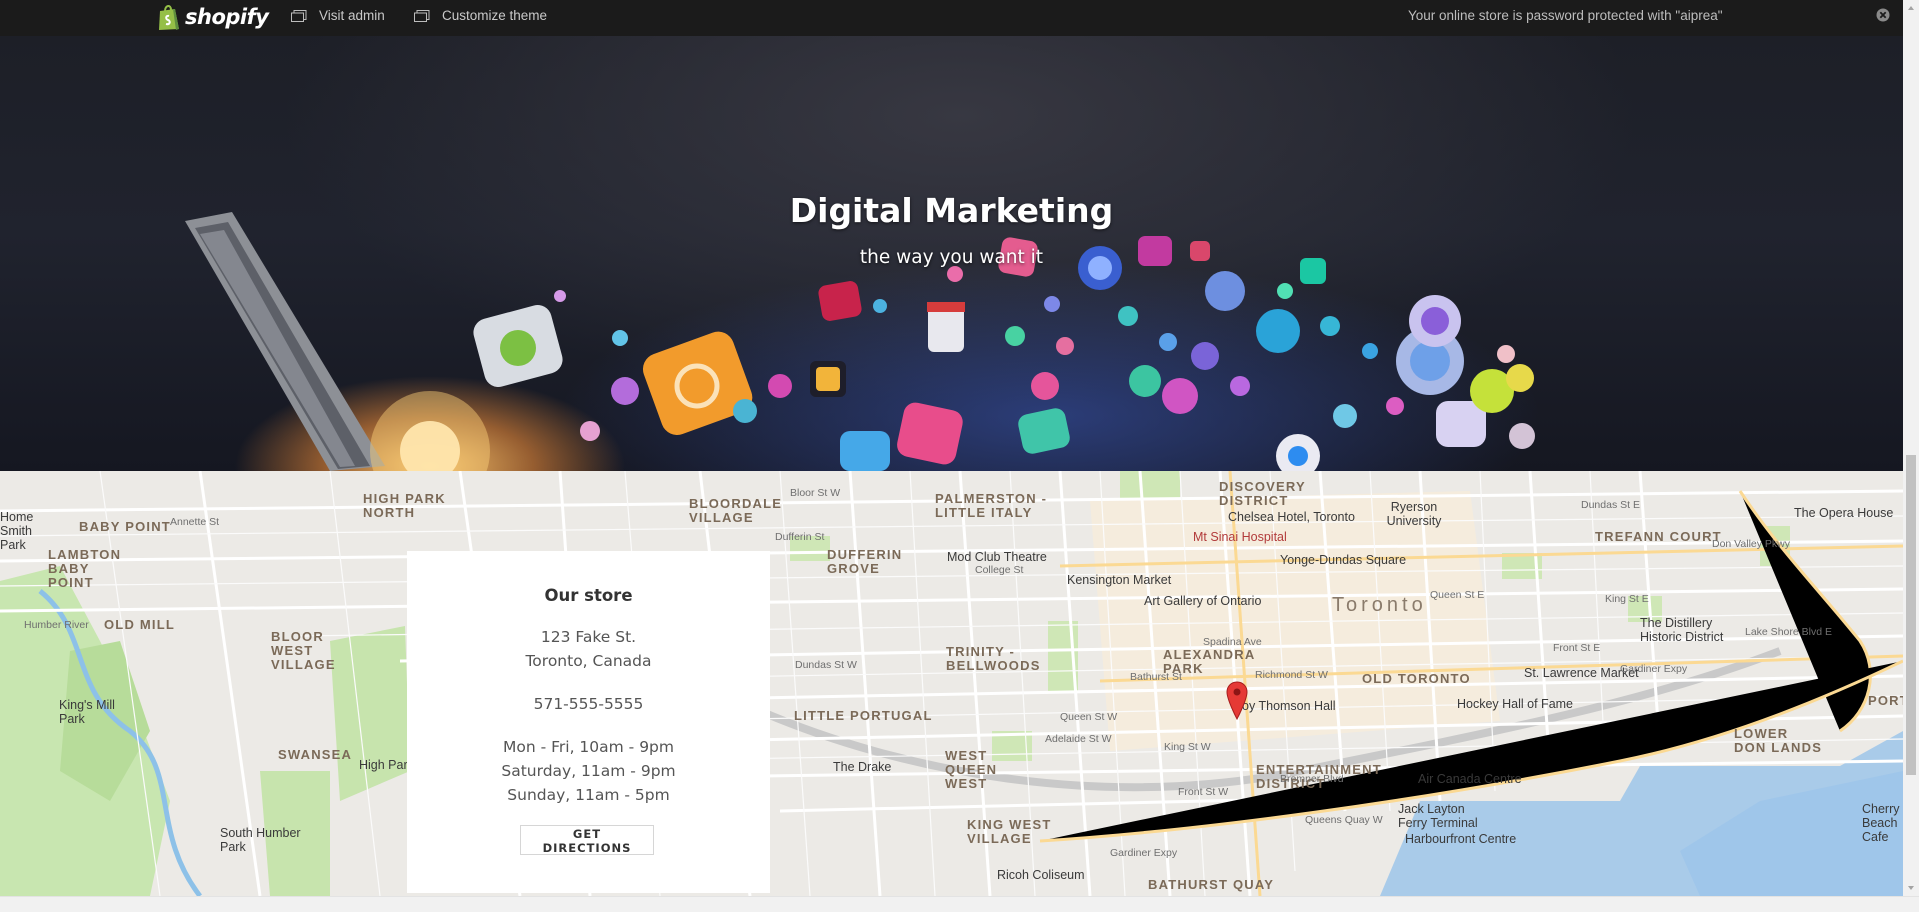 The height and width of the screenshot is (912, 1919). What do you see at coordinates (1004, 353) in the screenshot?
I see `app-icons-cloud` at bounding box center [1004, 353].